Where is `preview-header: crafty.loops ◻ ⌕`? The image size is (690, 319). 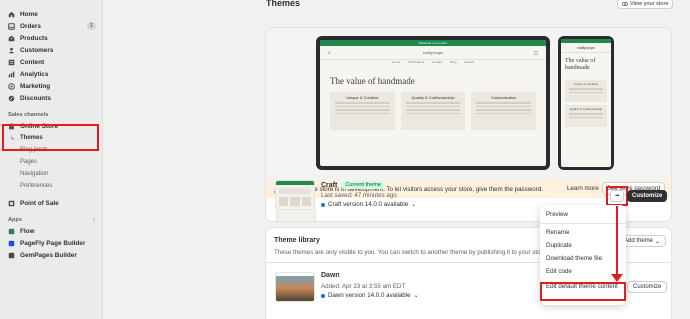 preview-header: crafty.loops ◻ ⌕ is located at coordinates (433, 53).